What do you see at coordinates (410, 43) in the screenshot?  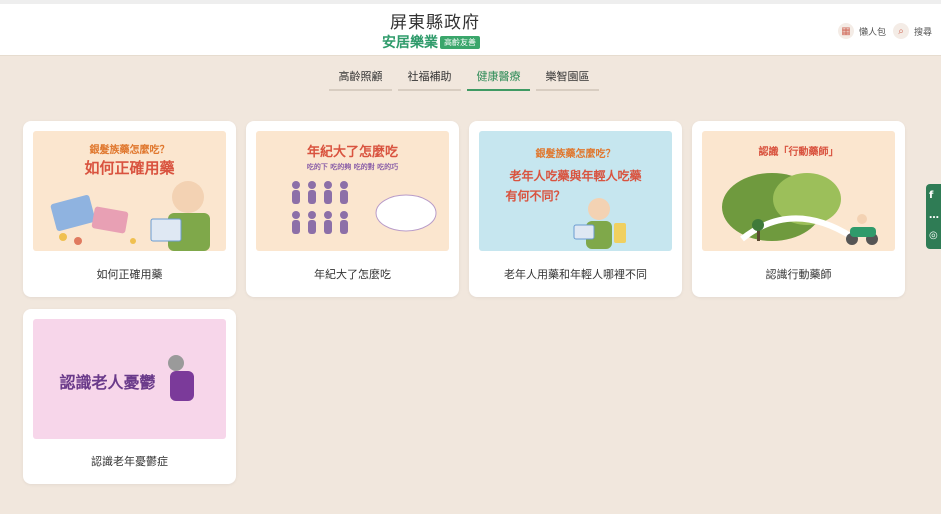 I see `logo-line2: 安居樂業` at bounding box center [410, 43].